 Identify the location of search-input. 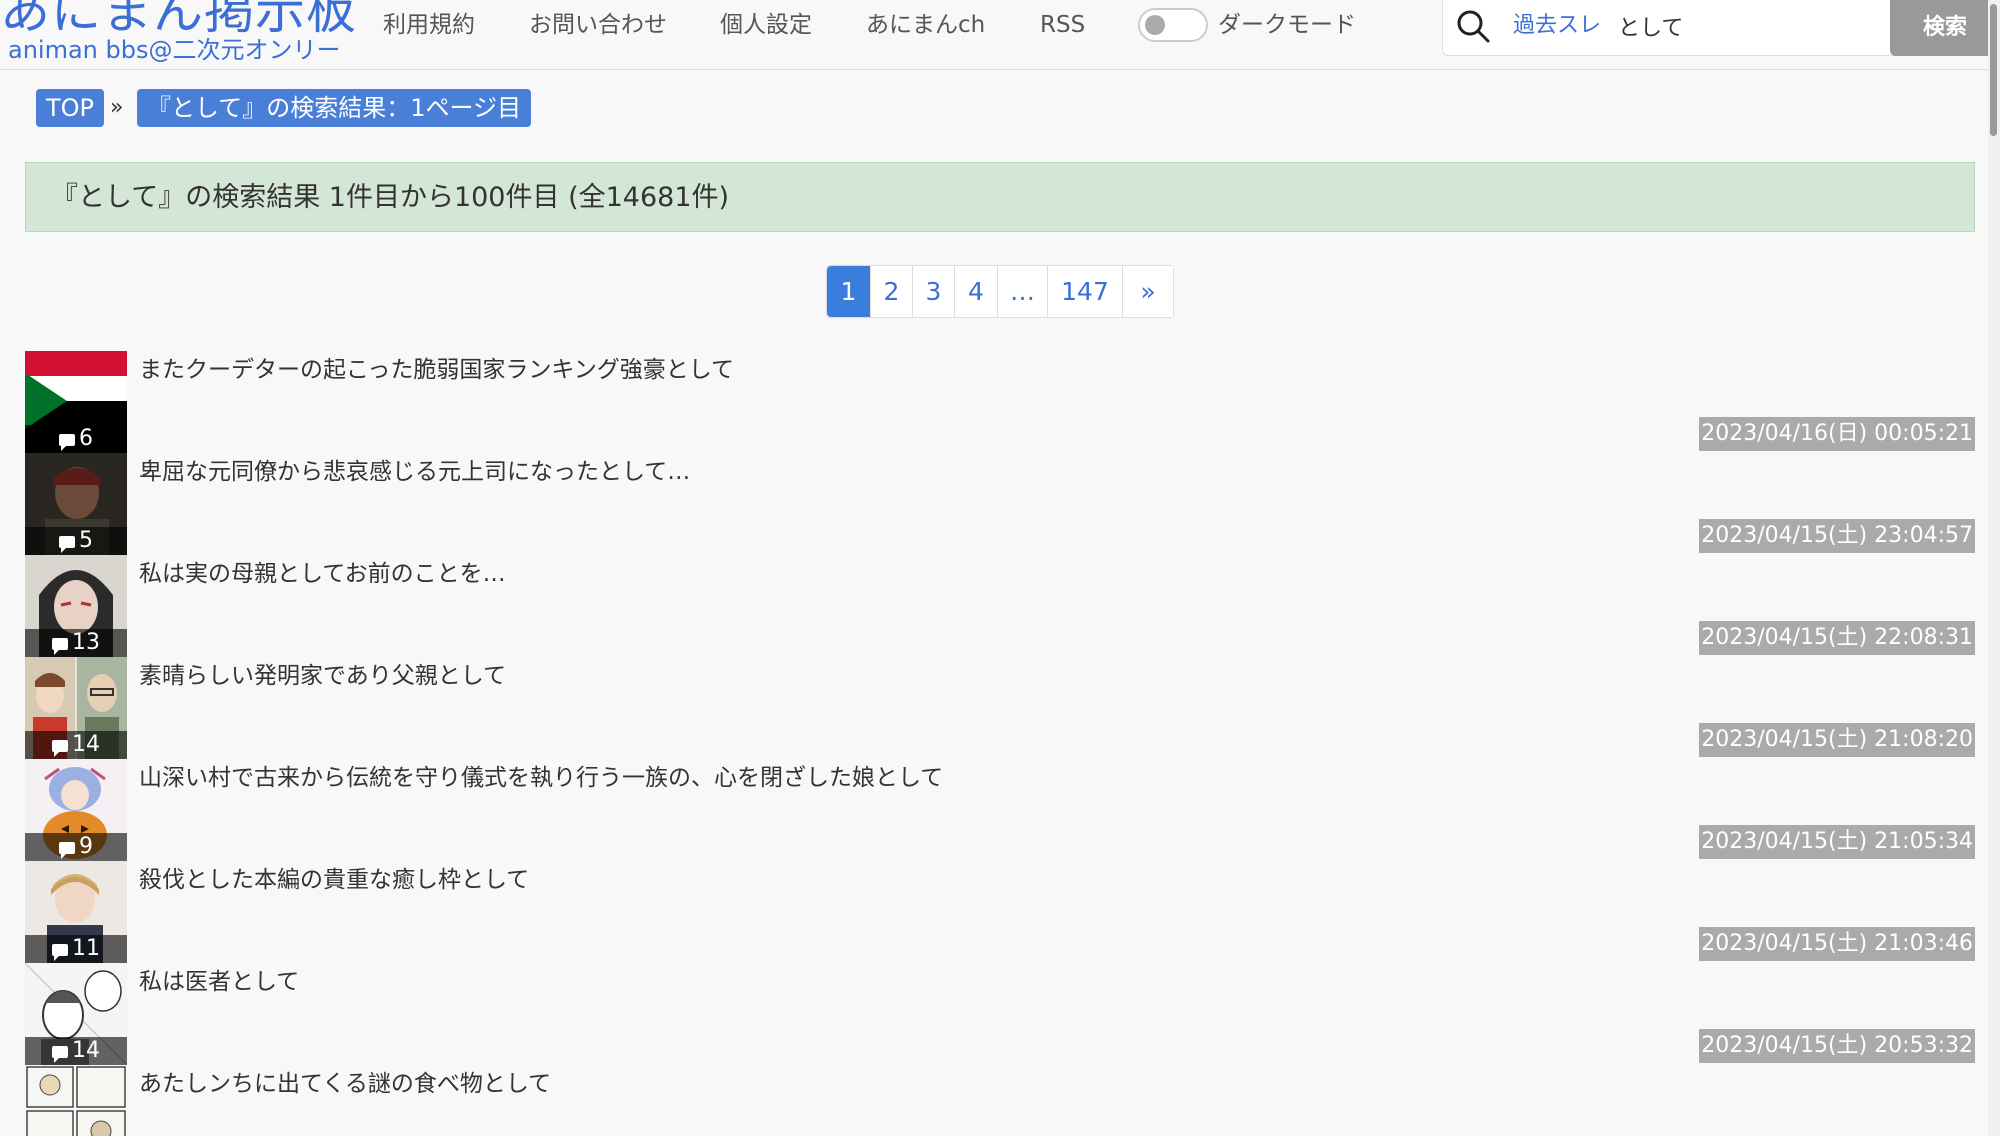
(1718, 26).